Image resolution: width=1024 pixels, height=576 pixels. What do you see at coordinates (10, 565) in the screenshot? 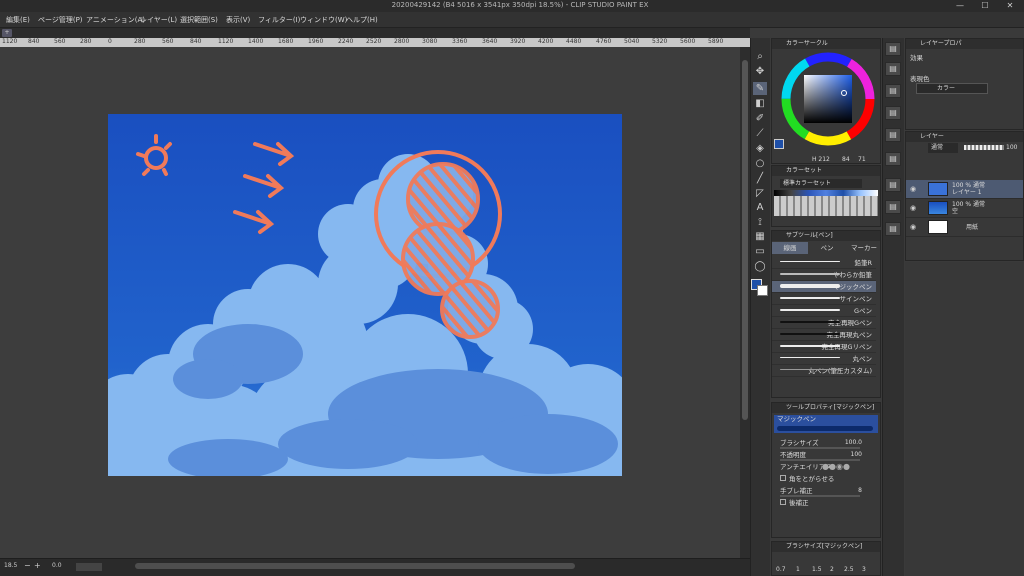
I see `zoom-value: 18.5` at bounding box center [10, 565].